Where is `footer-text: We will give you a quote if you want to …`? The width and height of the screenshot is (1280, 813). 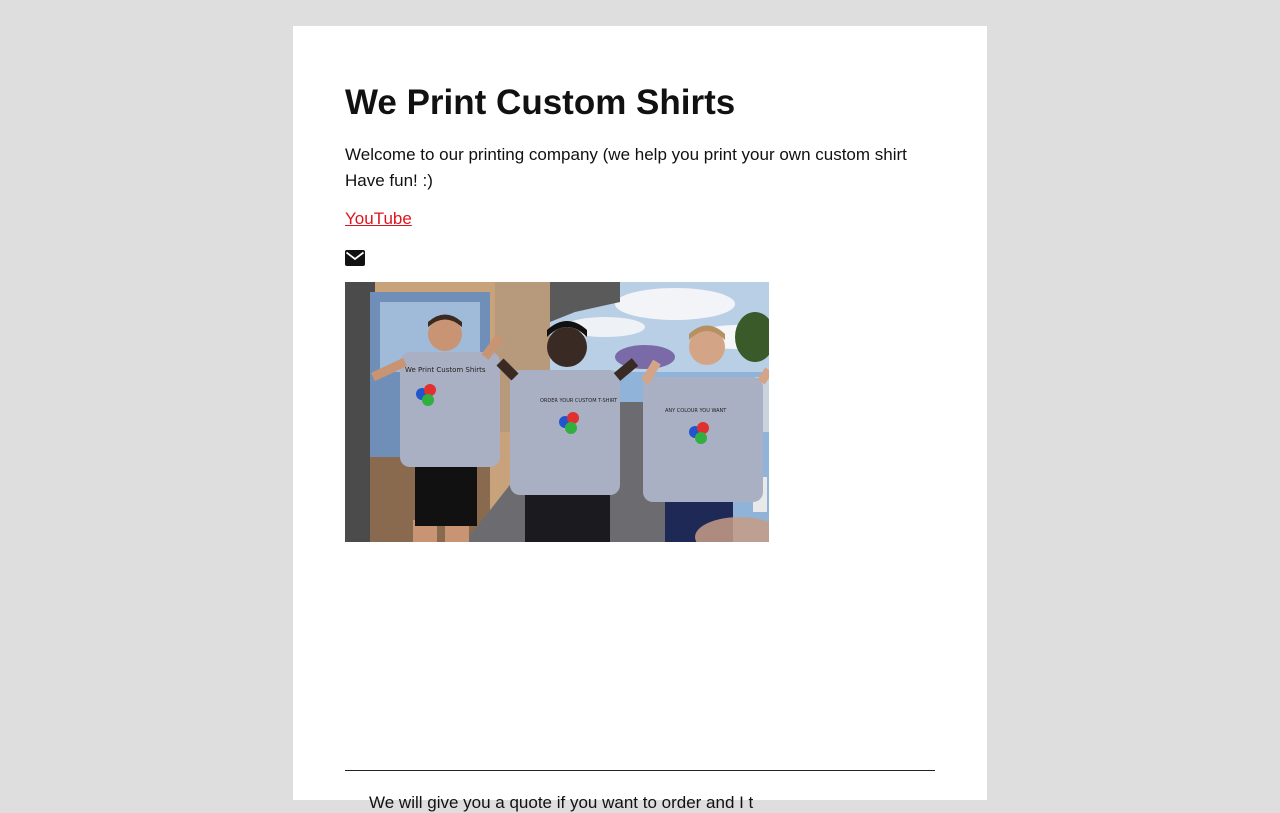
footer-text: We will give you a quote if you want to … is located at coordinates (561, 802).